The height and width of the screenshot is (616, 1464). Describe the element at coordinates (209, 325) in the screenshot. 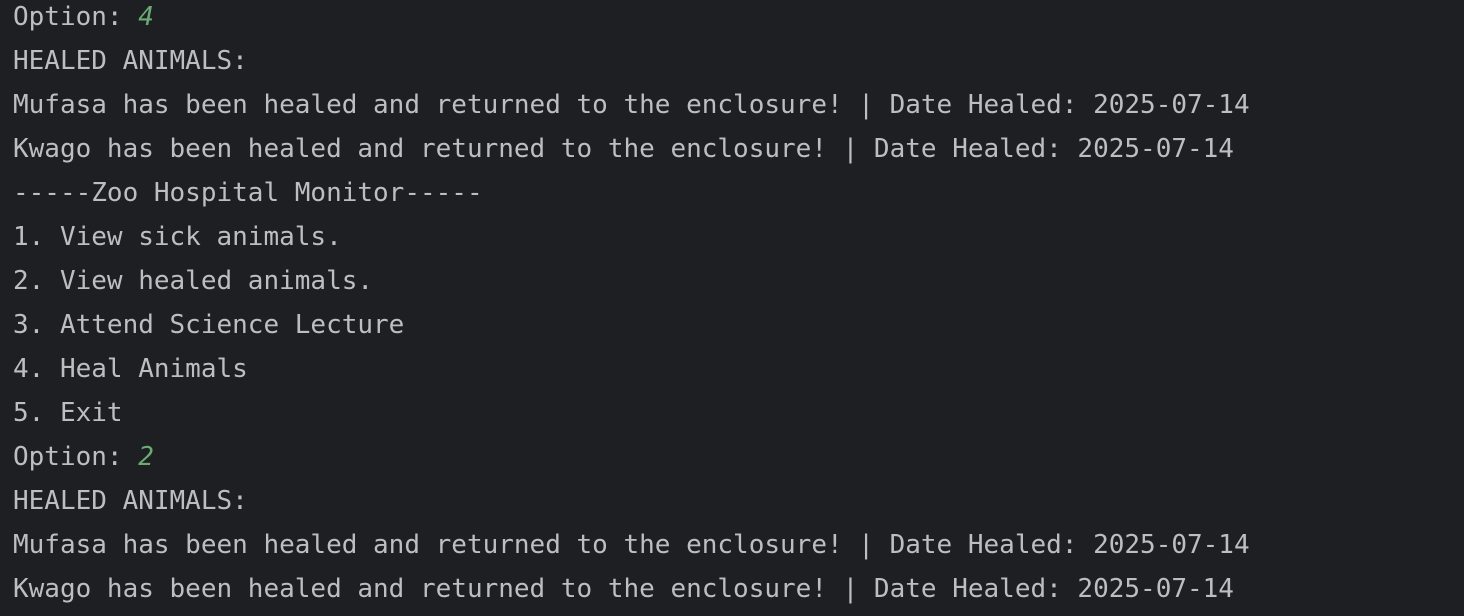

I see `menu-item-attend-lecture: 3. Attend Science Lecture` at that location.